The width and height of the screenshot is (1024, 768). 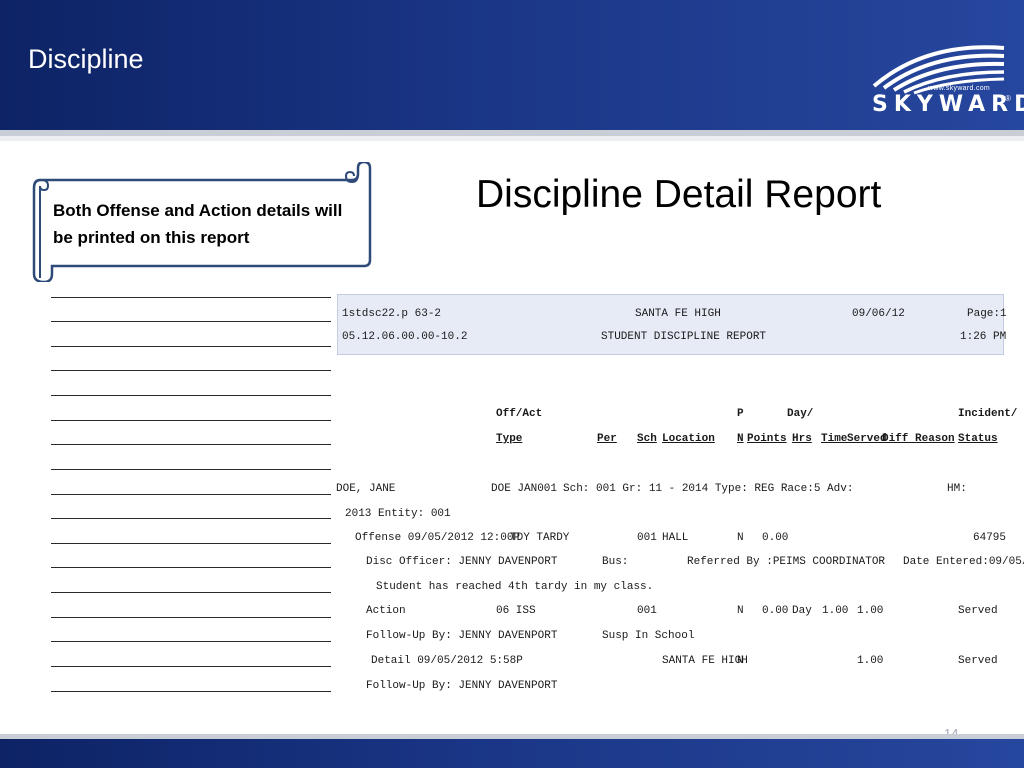 I want to click on slide-footer, so click(x=512, y=753).